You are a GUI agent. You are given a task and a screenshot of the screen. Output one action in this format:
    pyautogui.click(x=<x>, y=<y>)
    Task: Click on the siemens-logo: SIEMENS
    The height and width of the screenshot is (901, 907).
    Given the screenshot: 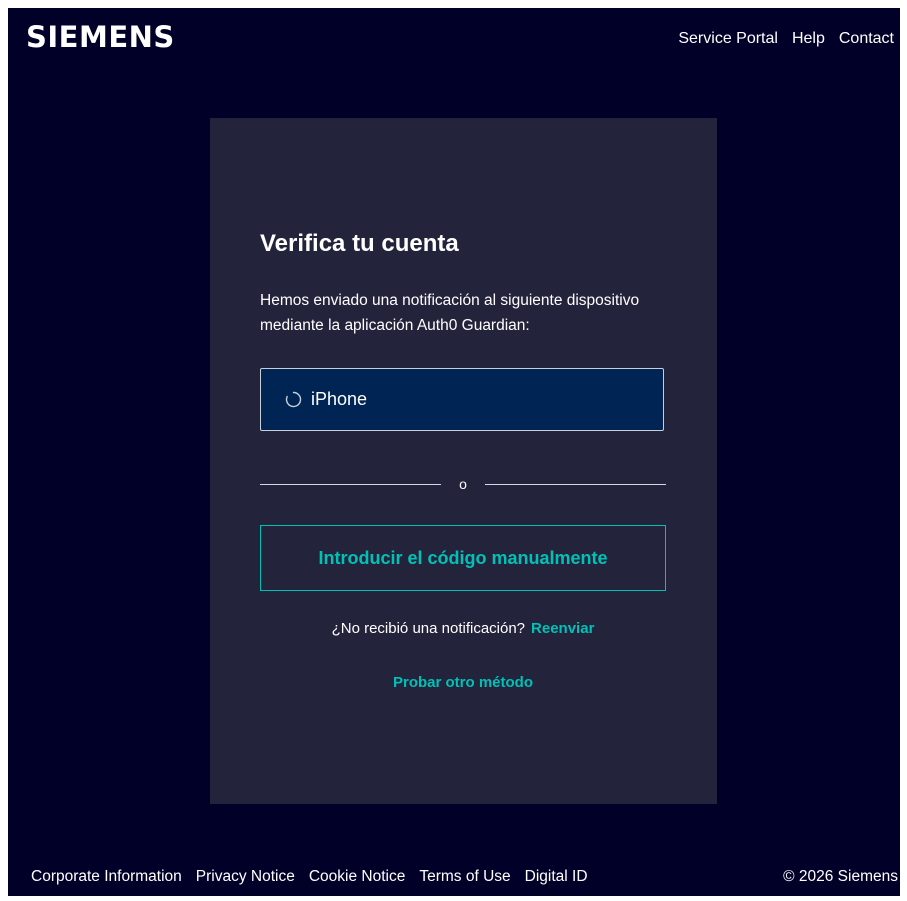 What is the action you would take?
    pyautogui.click(x=100, y=37)
    